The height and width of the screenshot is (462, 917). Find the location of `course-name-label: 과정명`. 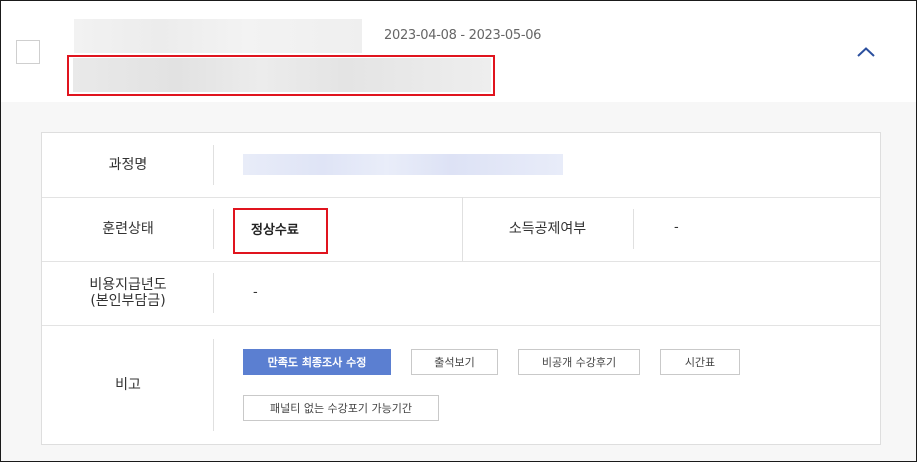

course-name-label: 과정명 is located at coordinates (128, 165).